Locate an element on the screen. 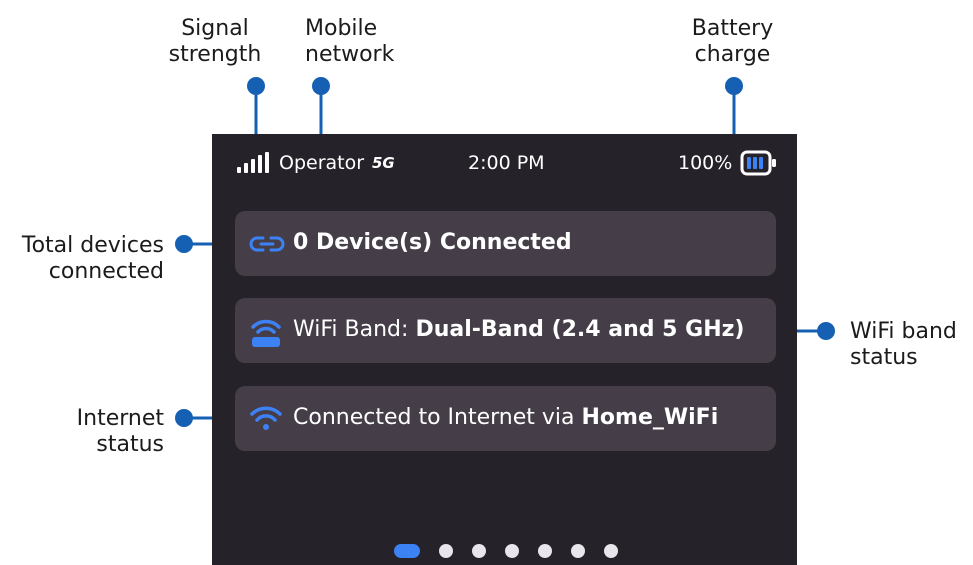 This screenshot has width=973, height=565. internet-status-card: Connected to Internet via Home_WiFi is located at coordinates (505, 418).